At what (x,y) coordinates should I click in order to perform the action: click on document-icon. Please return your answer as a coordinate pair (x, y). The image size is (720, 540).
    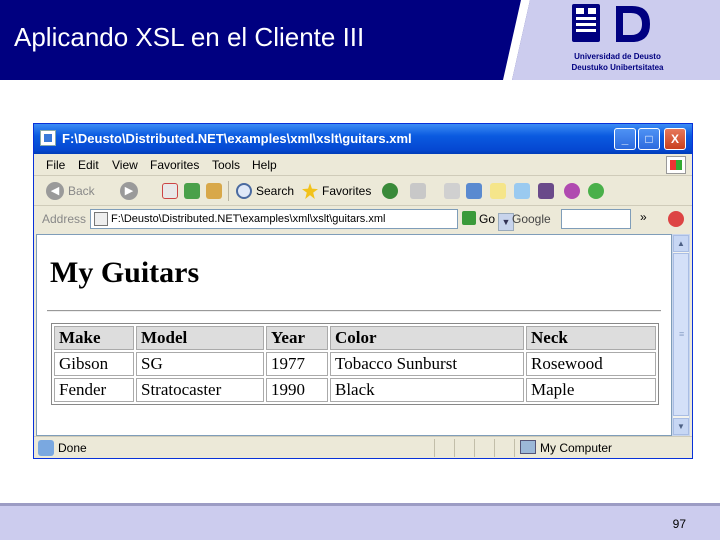
    Looking at the image, I should click on (48, 138).